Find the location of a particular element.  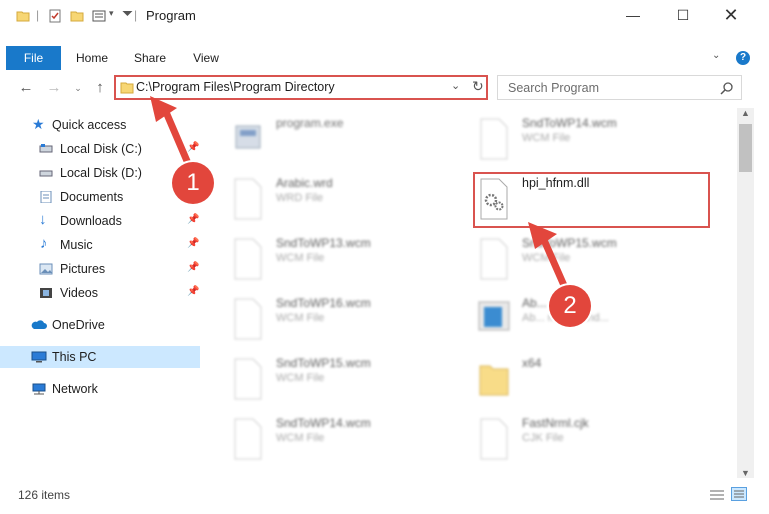

scroll-up-icon: ▲ is located at coordinates (745, 113).